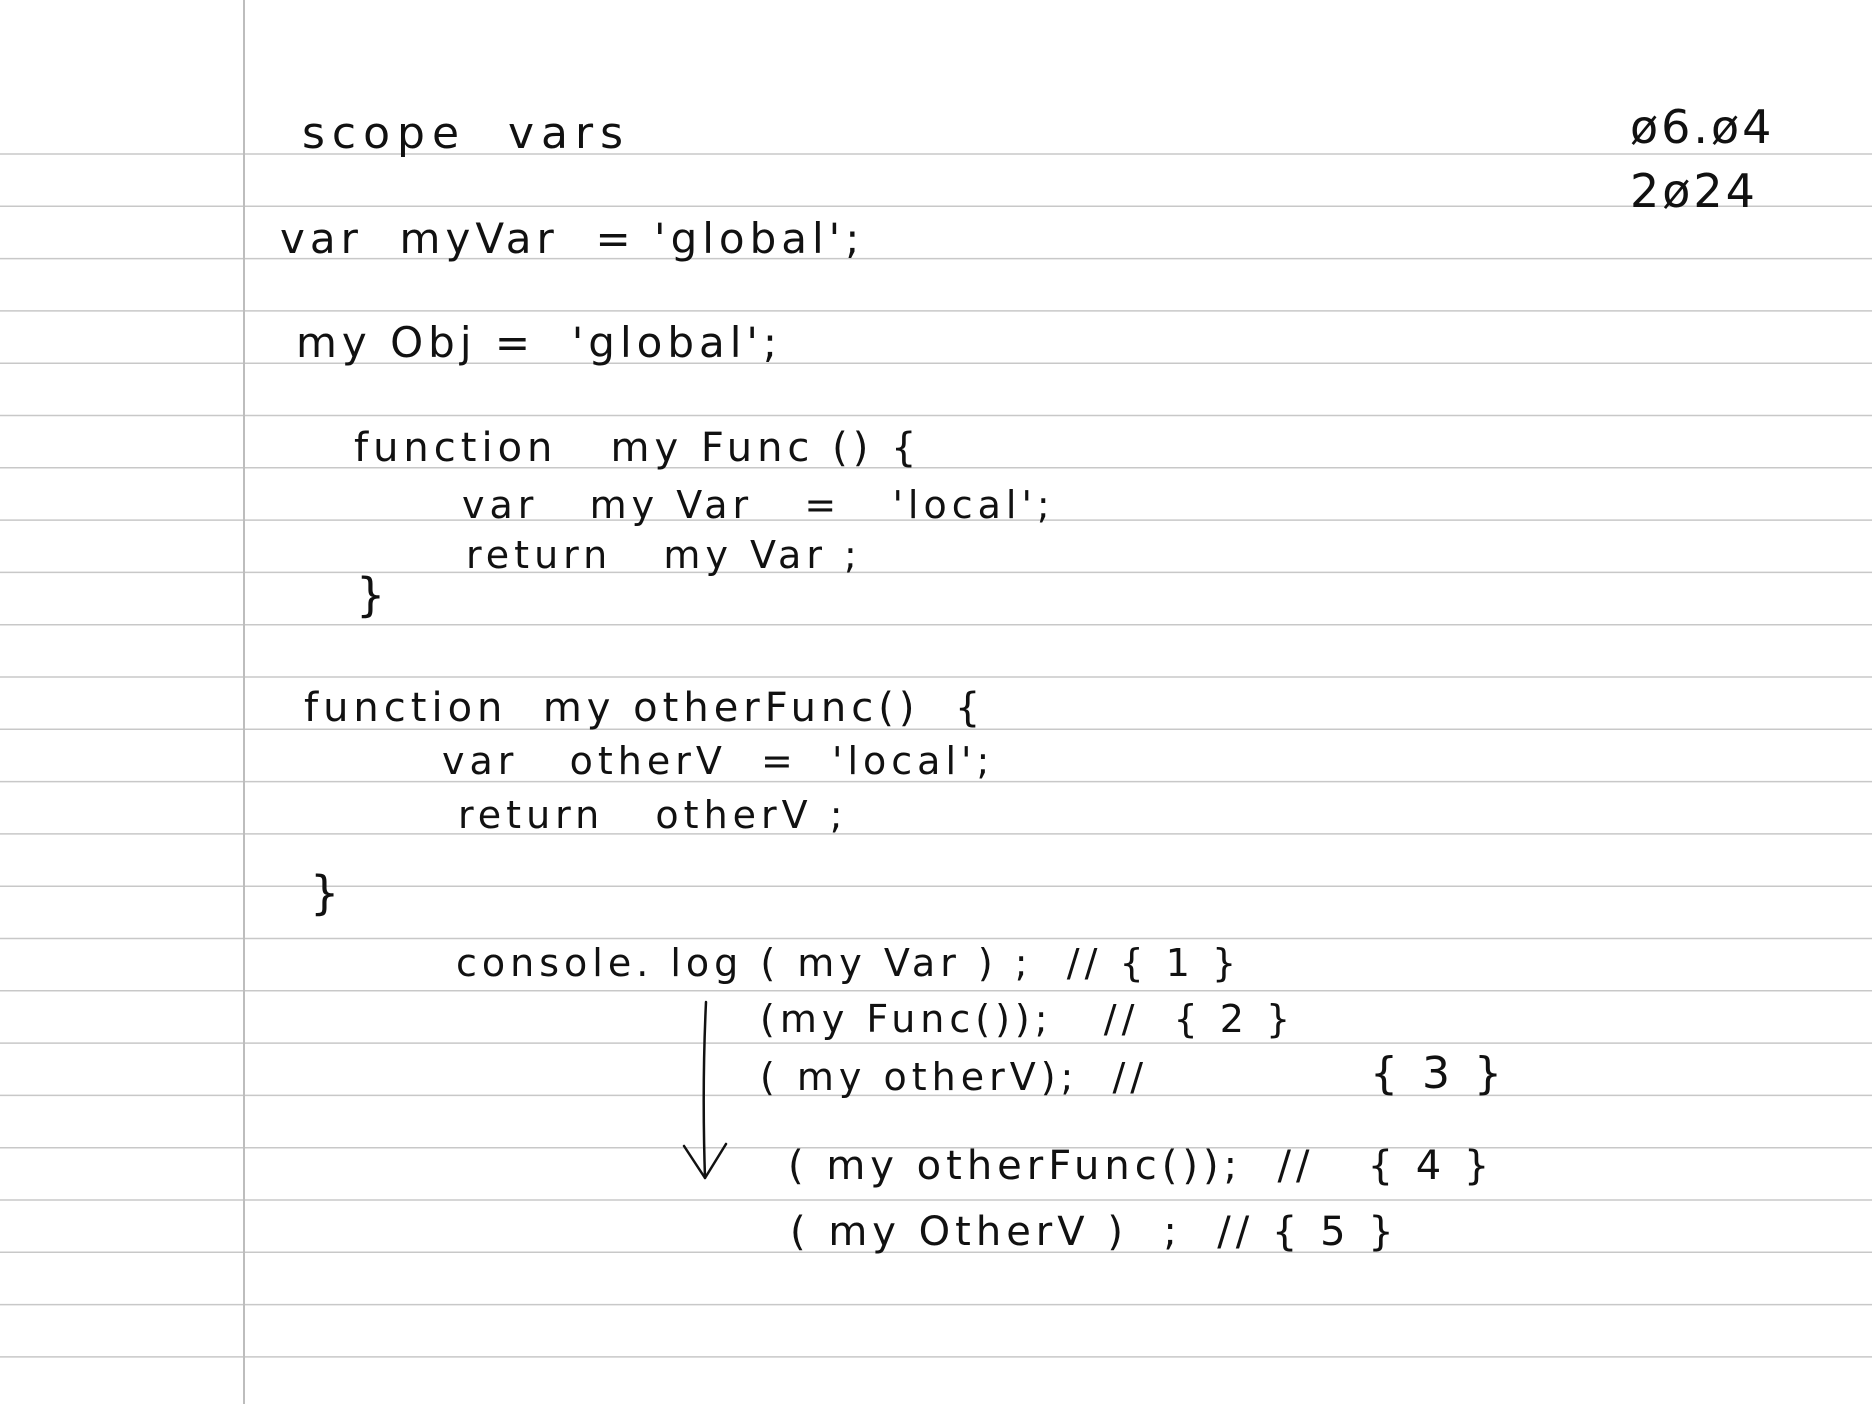 This screenshot has height=1404, width=1872. Describe the element at coordinates (718, 761) in the screenshot. I see `code-line-8: var otherV = 'local';` at that location.